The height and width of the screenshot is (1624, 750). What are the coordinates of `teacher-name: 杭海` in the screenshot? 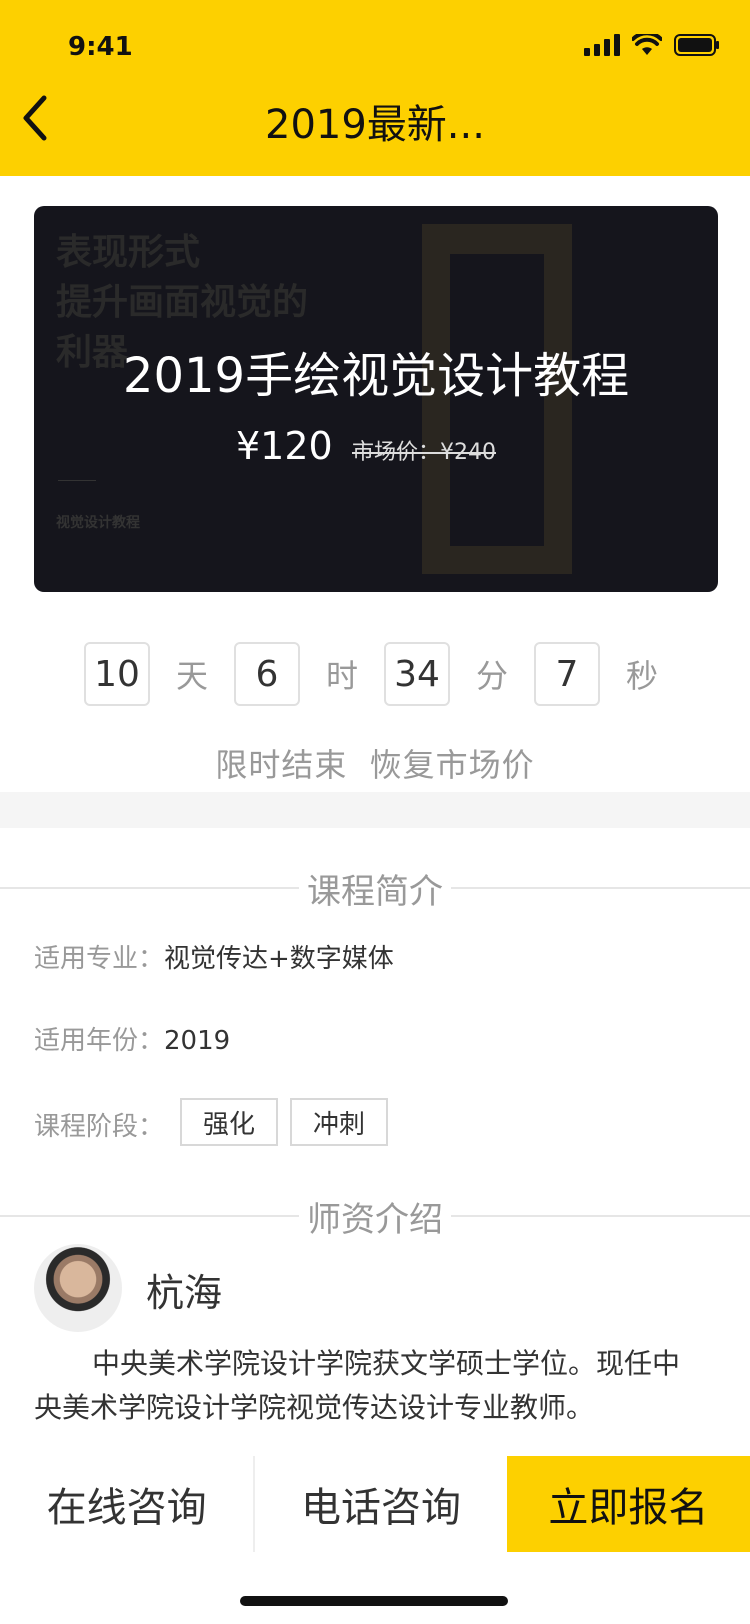 It's located at (184, 1293).